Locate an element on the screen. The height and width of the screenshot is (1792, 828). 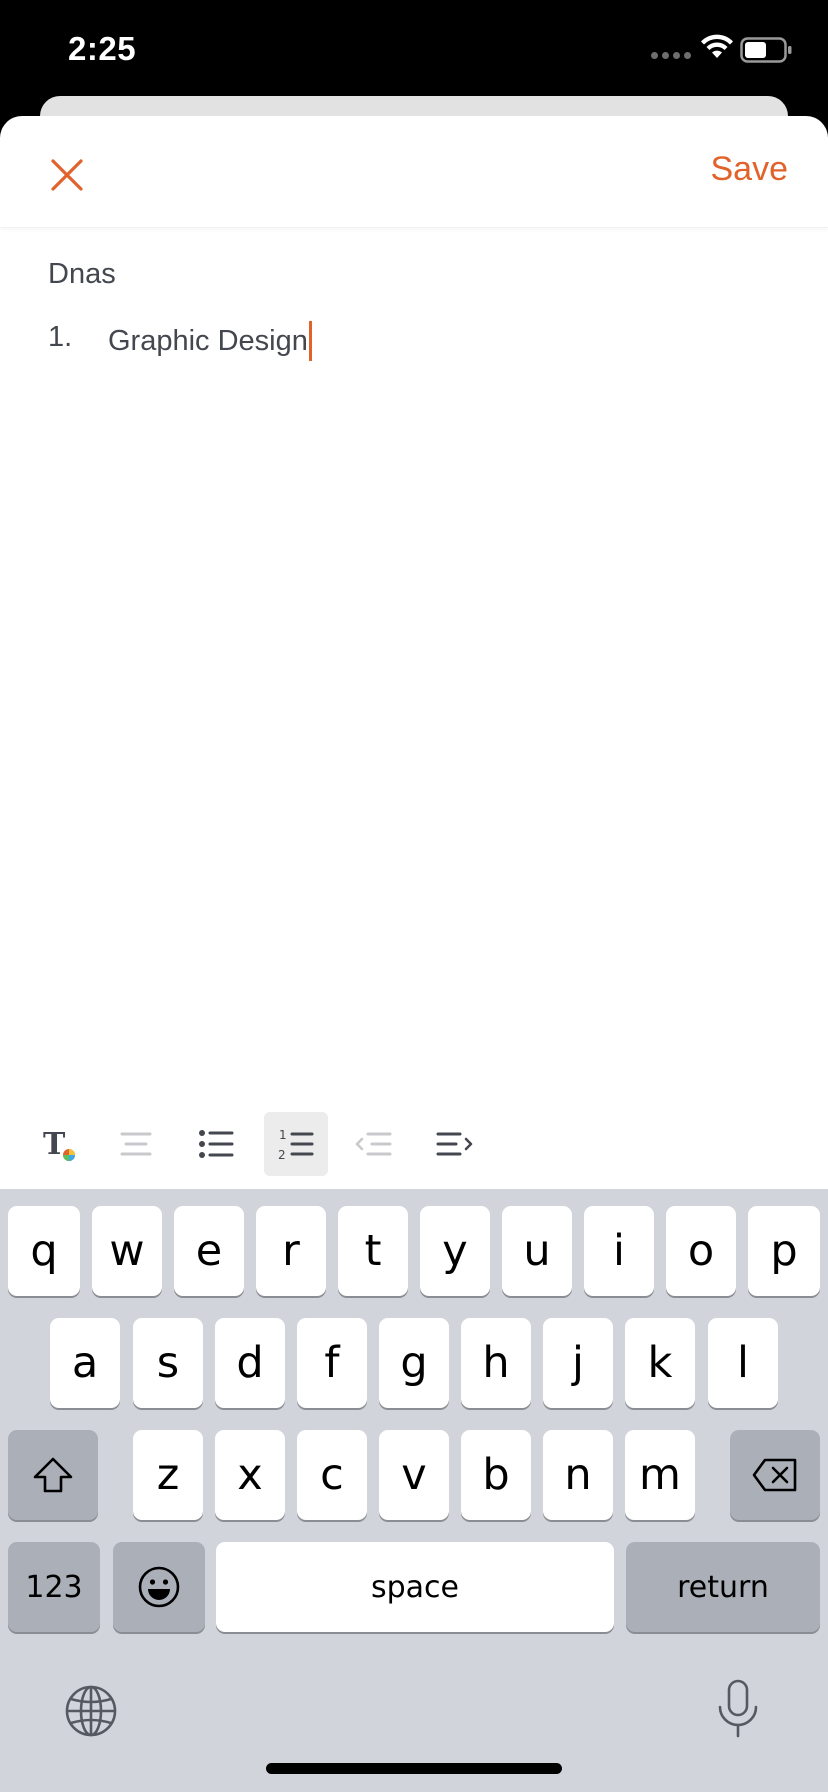
text-style-icon: T is located at coordinates (59, 1144).